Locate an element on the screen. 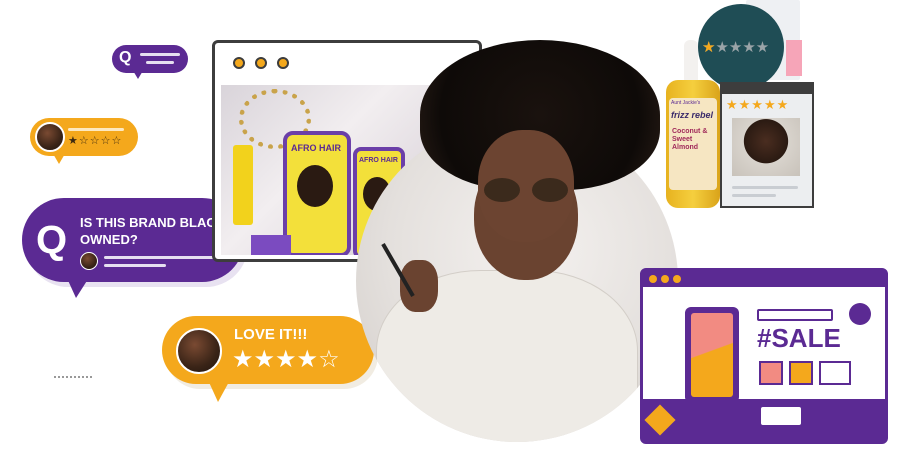 This screenshot has height=450, width=900. sale-footer-bar is located at coordinates (764, 420).